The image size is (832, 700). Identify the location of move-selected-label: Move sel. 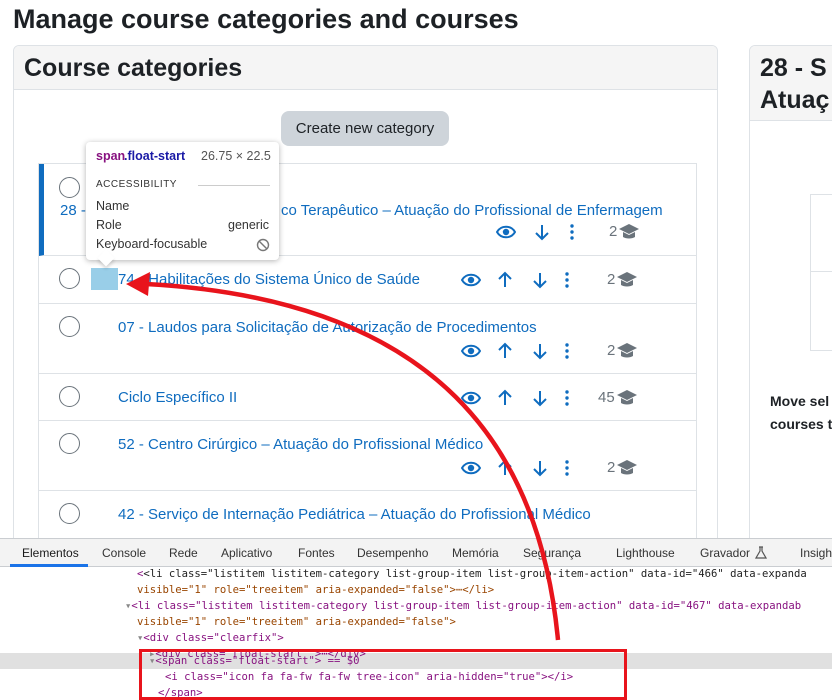
(800, 401).